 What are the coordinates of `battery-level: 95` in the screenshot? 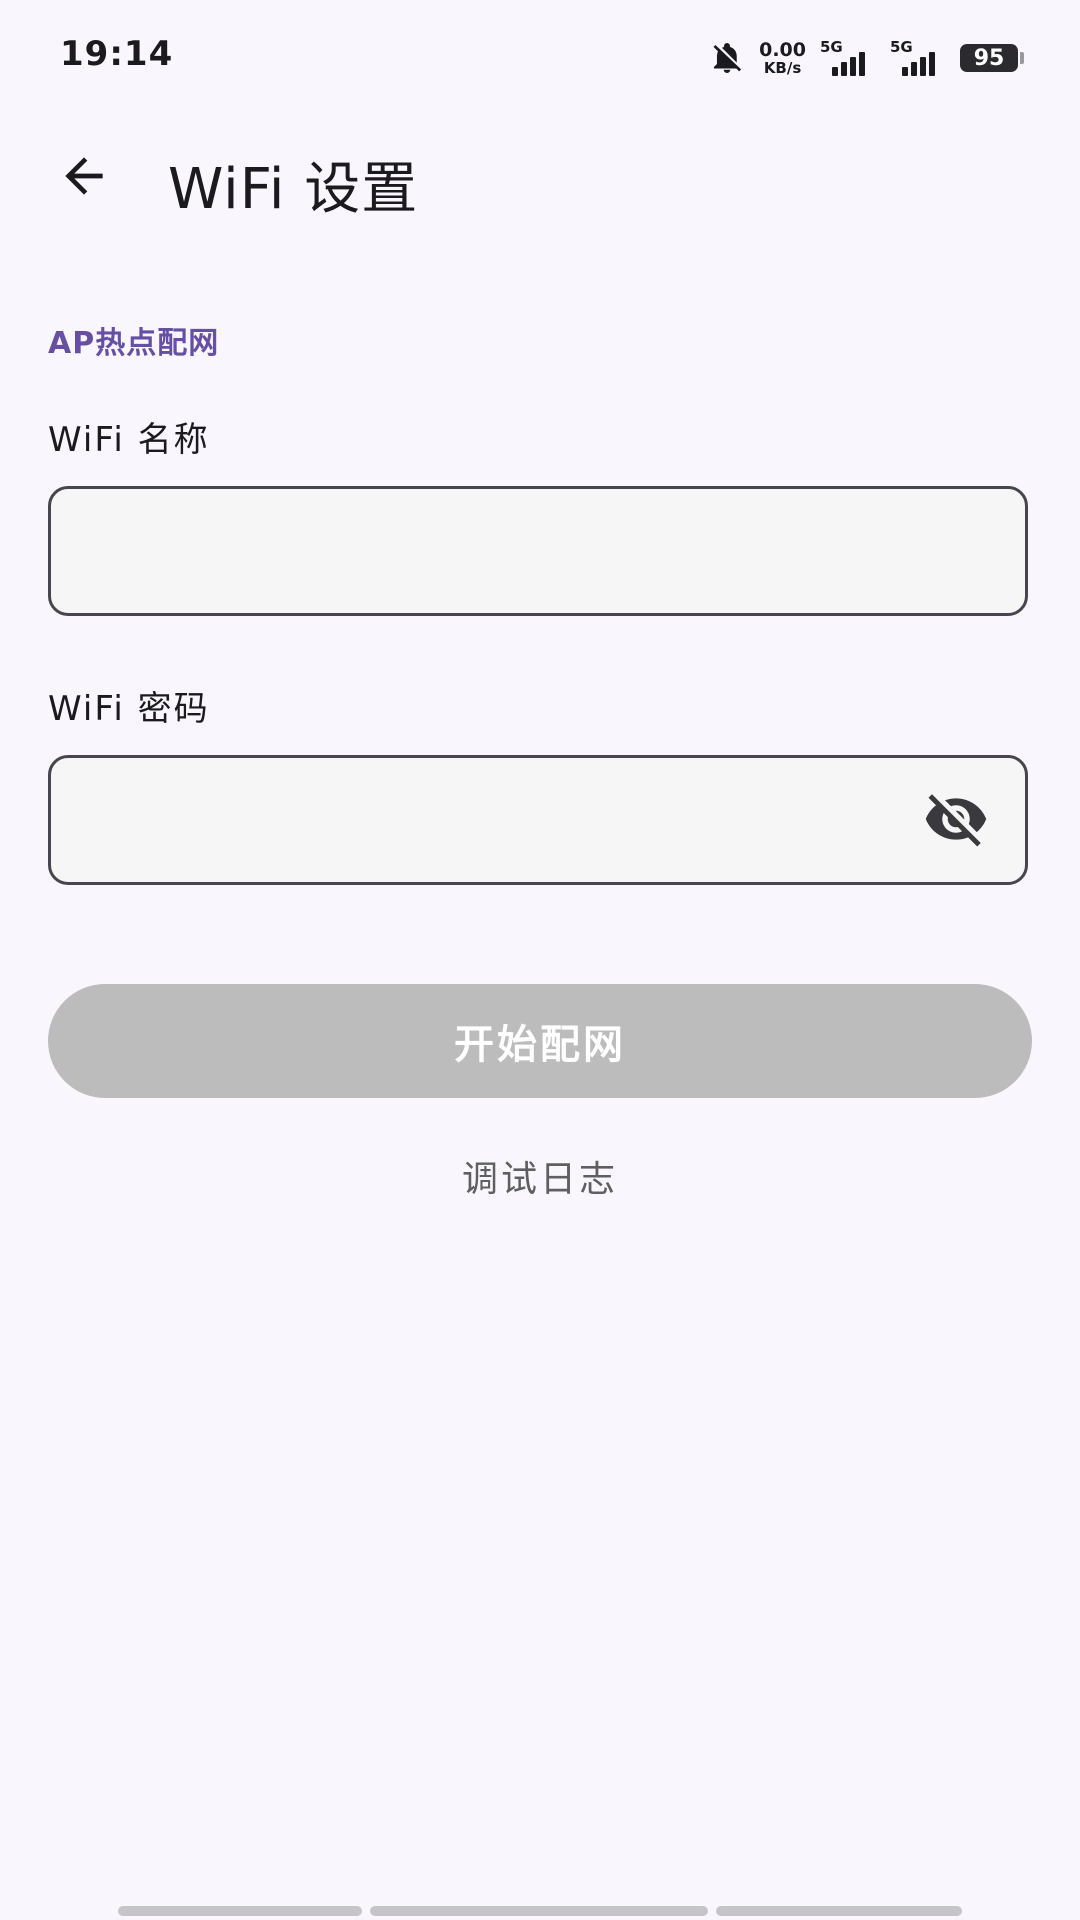 It's located at (989, 58).